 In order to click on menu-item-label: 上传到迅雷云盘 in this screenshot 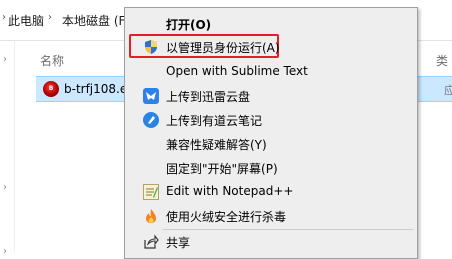, I will do `click(208, 97)`.